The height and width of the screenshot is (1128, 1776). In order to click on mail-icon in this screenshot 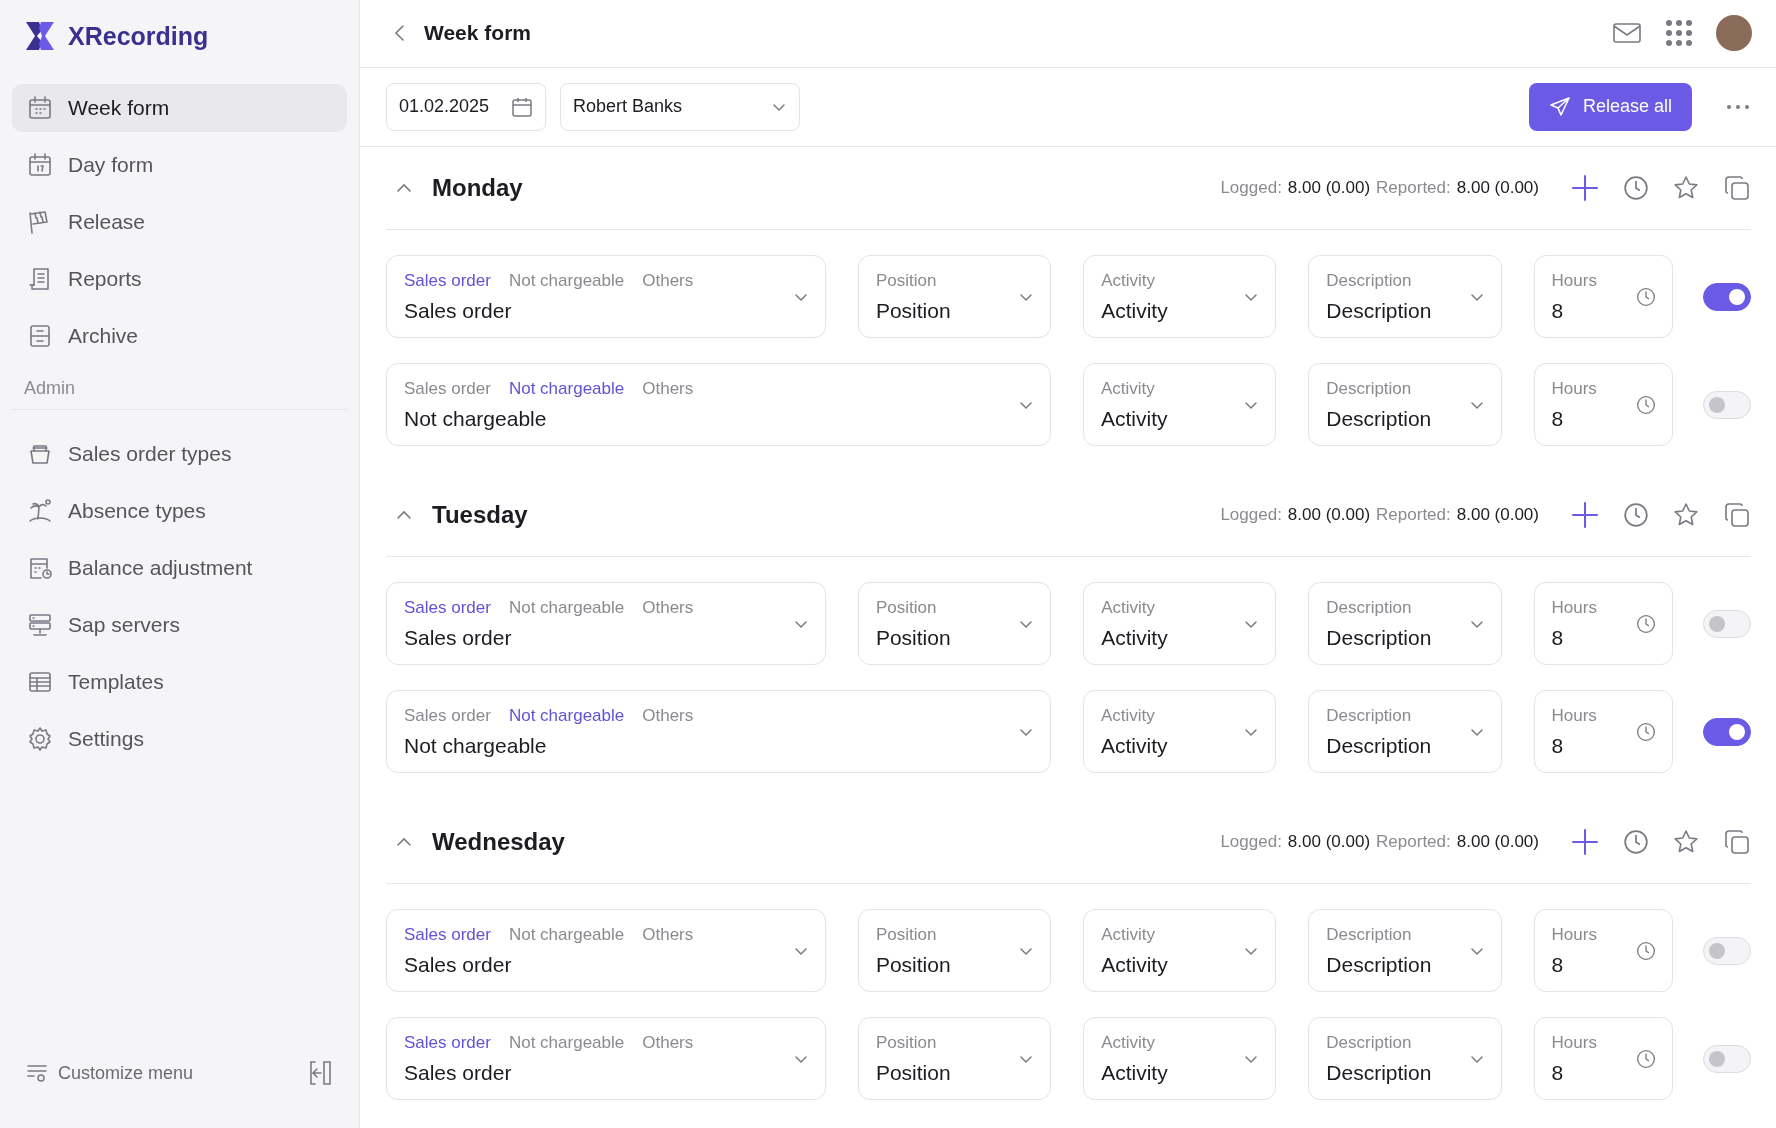, I will do `click(1627, 33)`.